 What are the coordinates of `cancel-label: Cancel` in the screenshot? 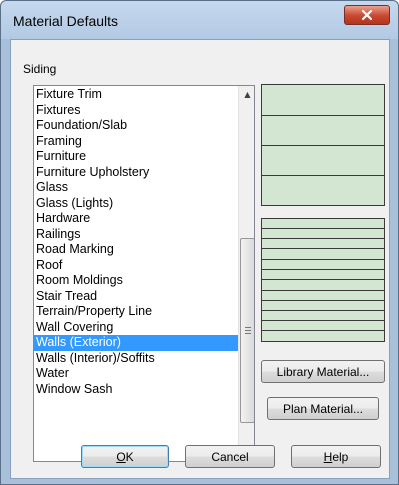 It's located at (230, 456).